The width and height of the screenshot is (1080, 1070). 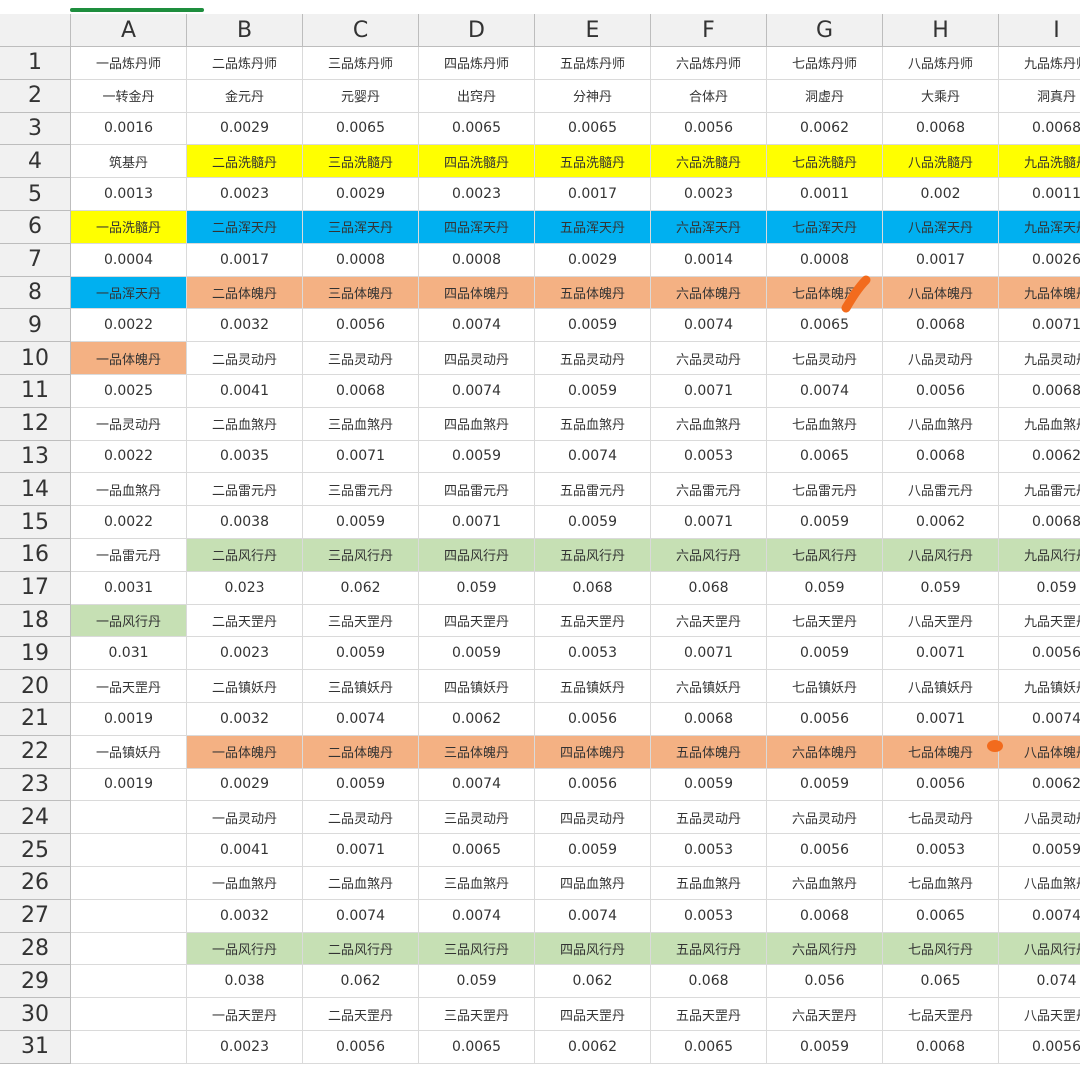 I want to click on row-header-7: 7, so click(x=35, y=260).